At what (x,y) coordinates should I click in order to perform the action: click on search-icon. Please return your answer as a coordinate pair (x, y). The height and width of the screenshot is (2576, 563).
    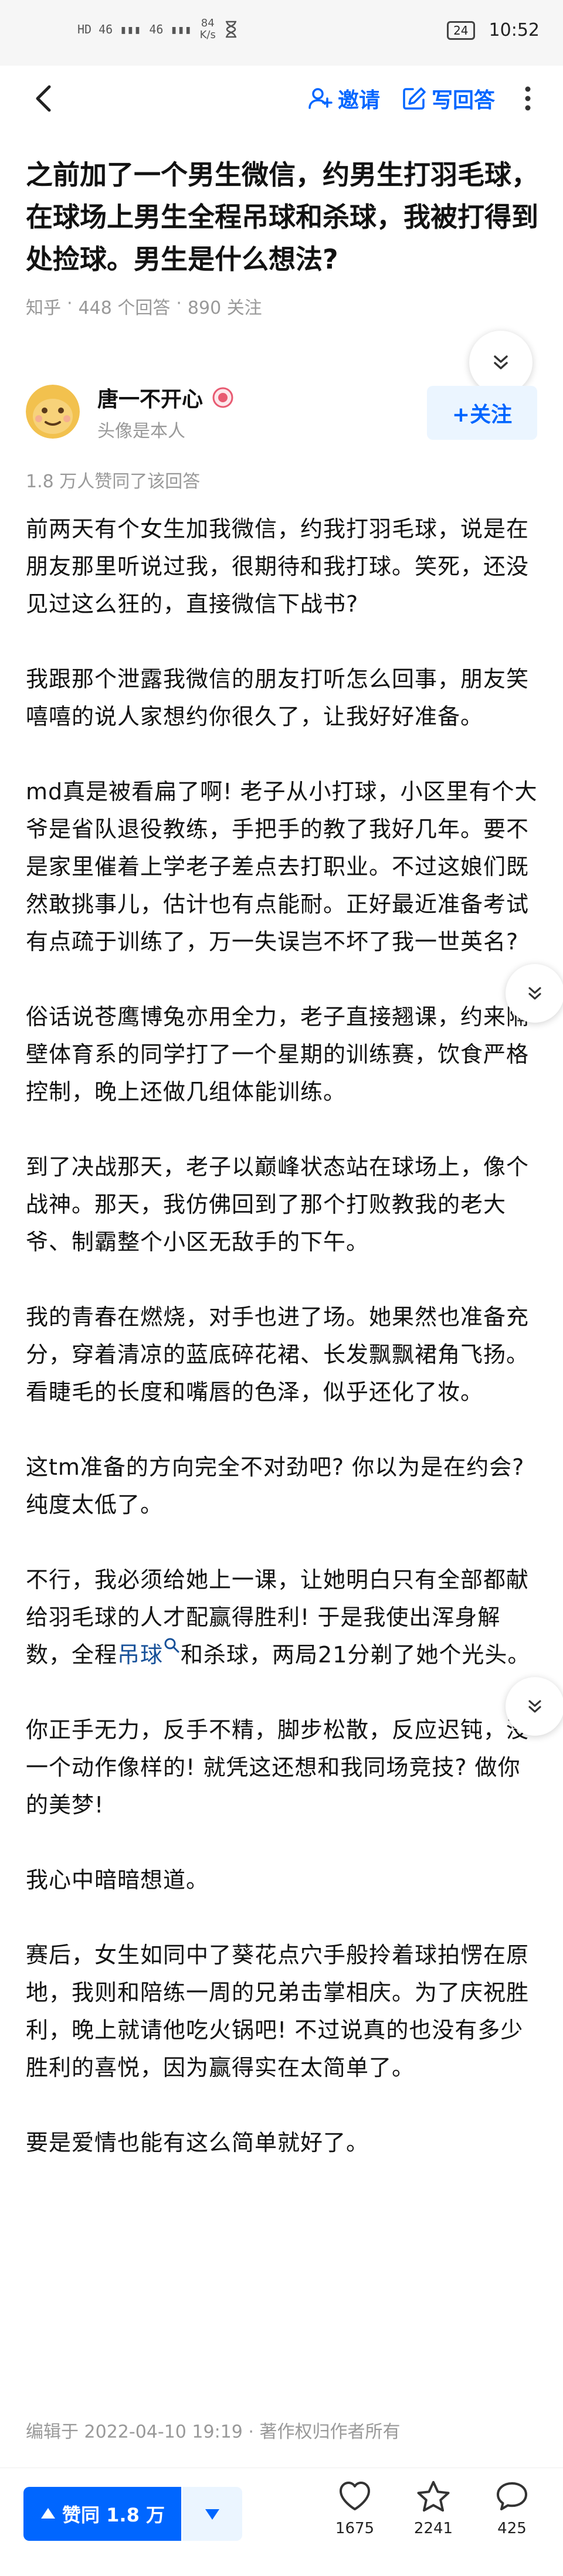
    Looking at the image, I should click on (172, 1645).